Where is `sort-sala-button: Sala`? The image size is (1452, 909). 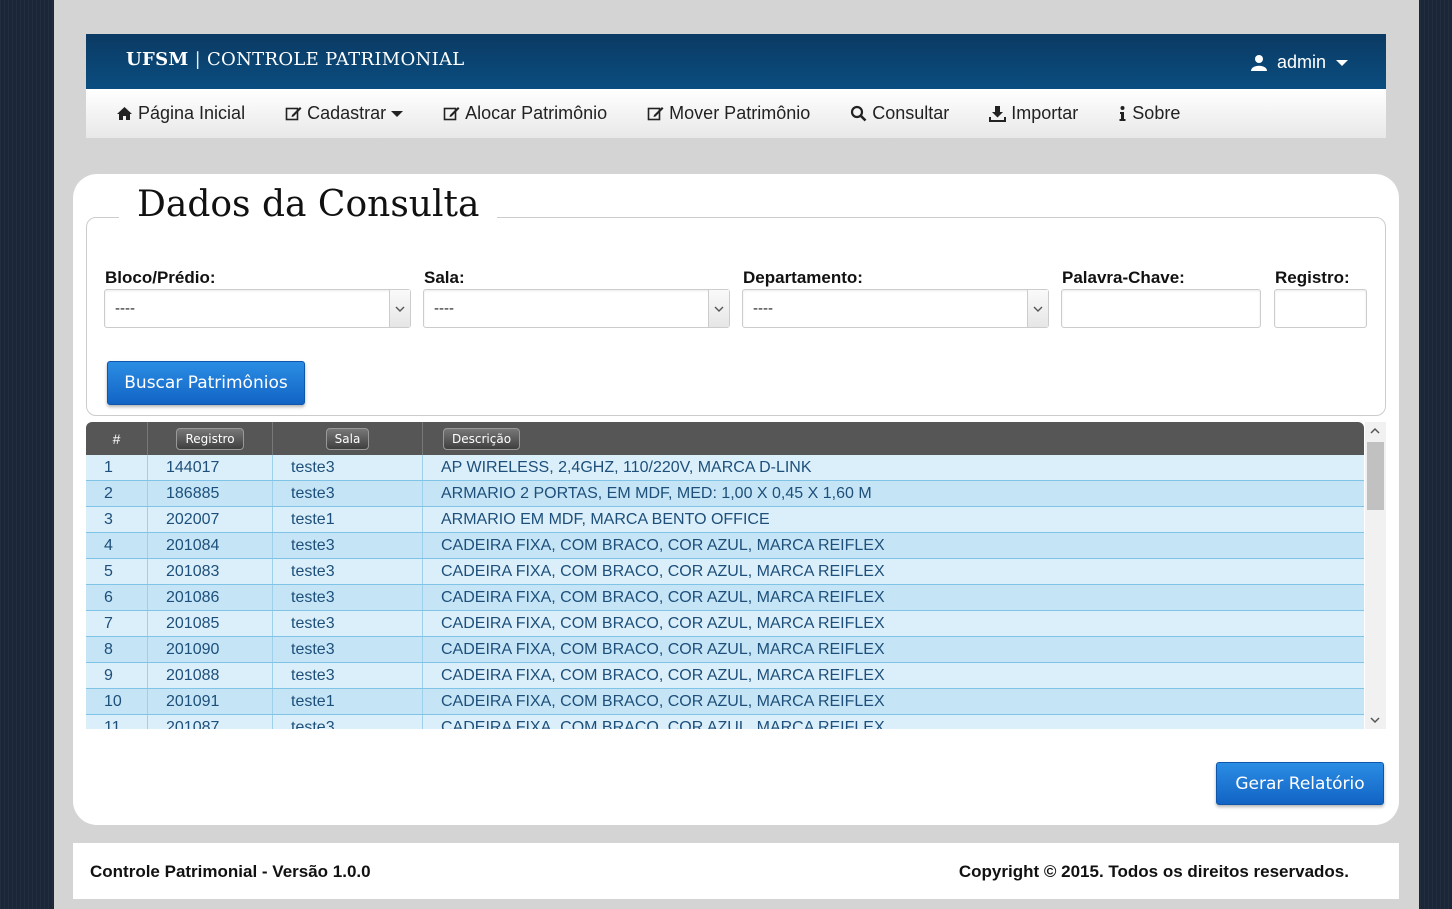
sort-sala-button: Sala is located at coordinates (347, 438).